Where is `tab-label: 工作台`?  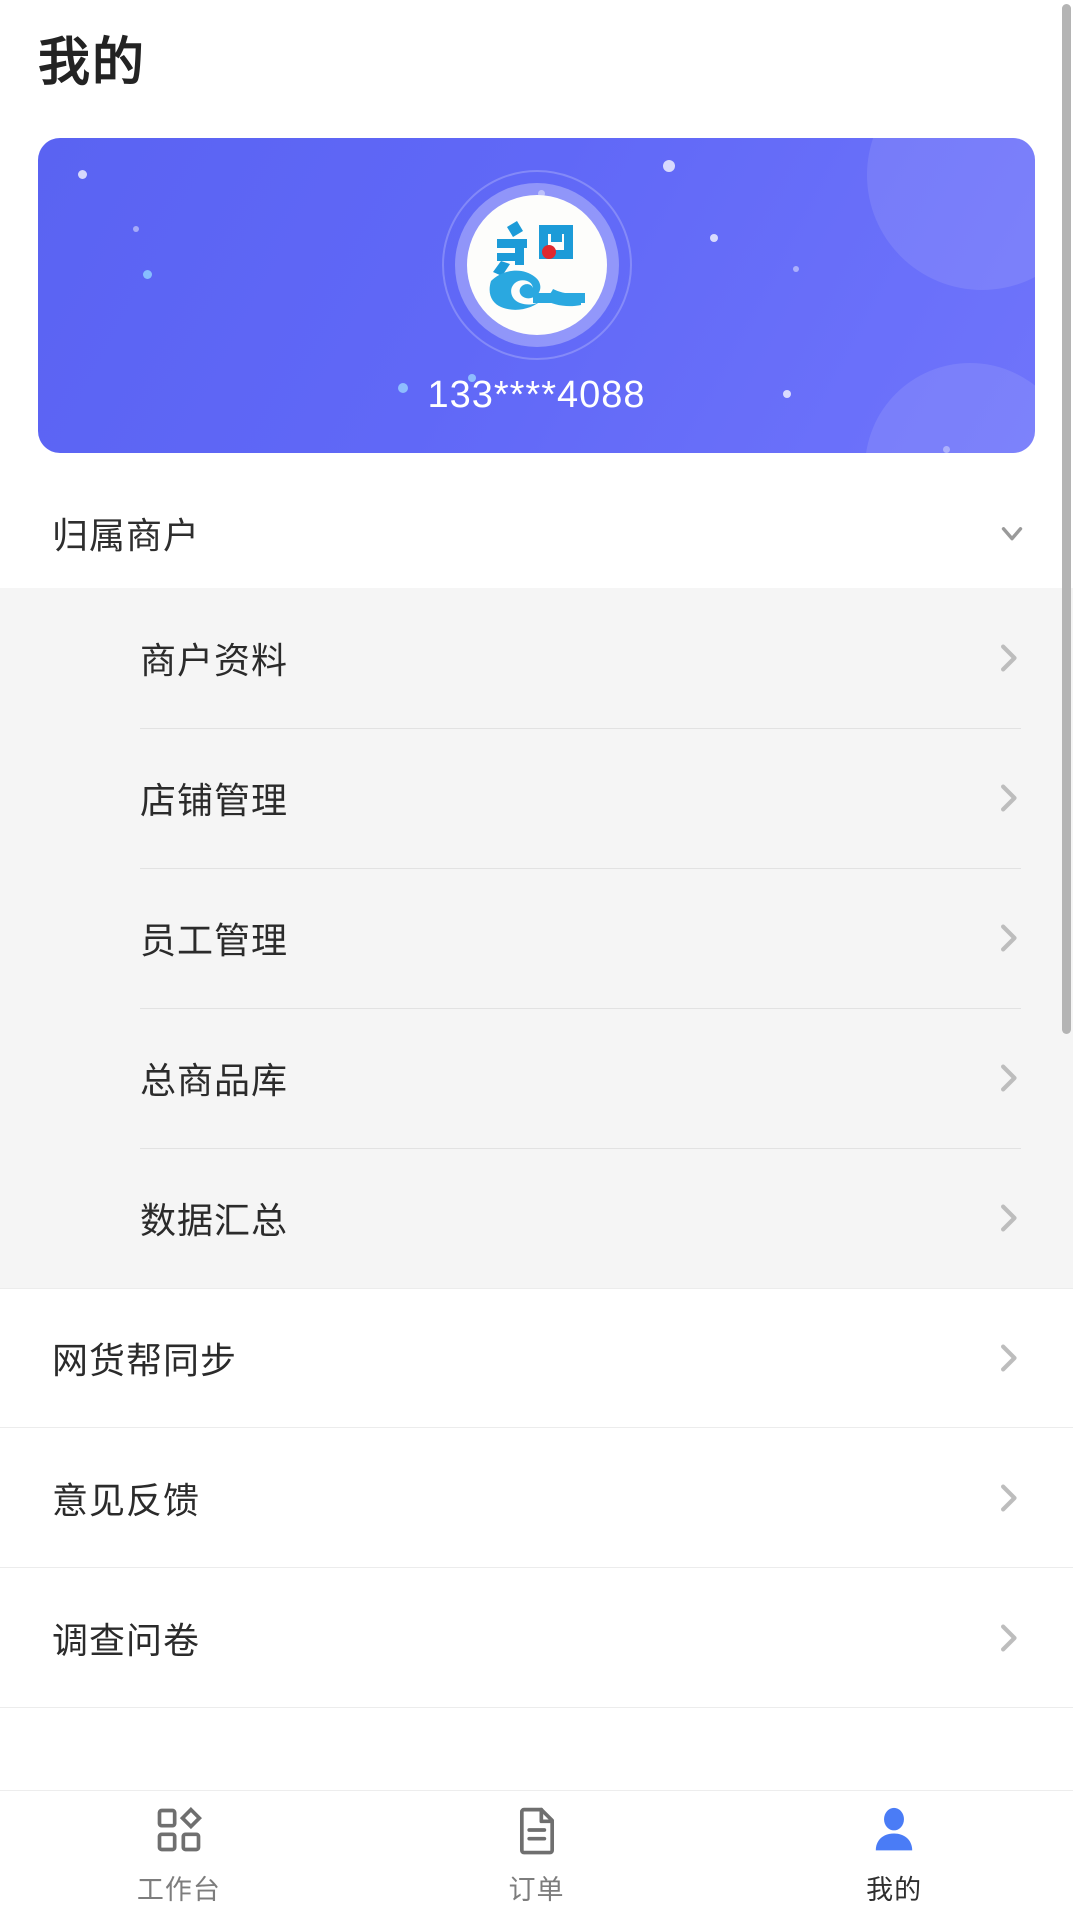 tab-label: 工作台 is located at coordinates (178, 1889).